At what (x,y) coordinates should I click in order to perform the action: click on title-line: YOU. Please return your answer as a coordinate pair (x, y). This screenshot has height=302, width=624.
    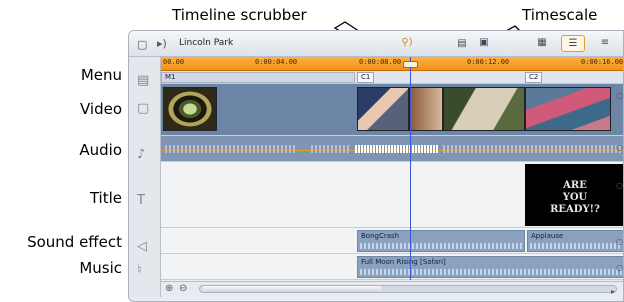
    Looking at the image, I should click on (575, 197).